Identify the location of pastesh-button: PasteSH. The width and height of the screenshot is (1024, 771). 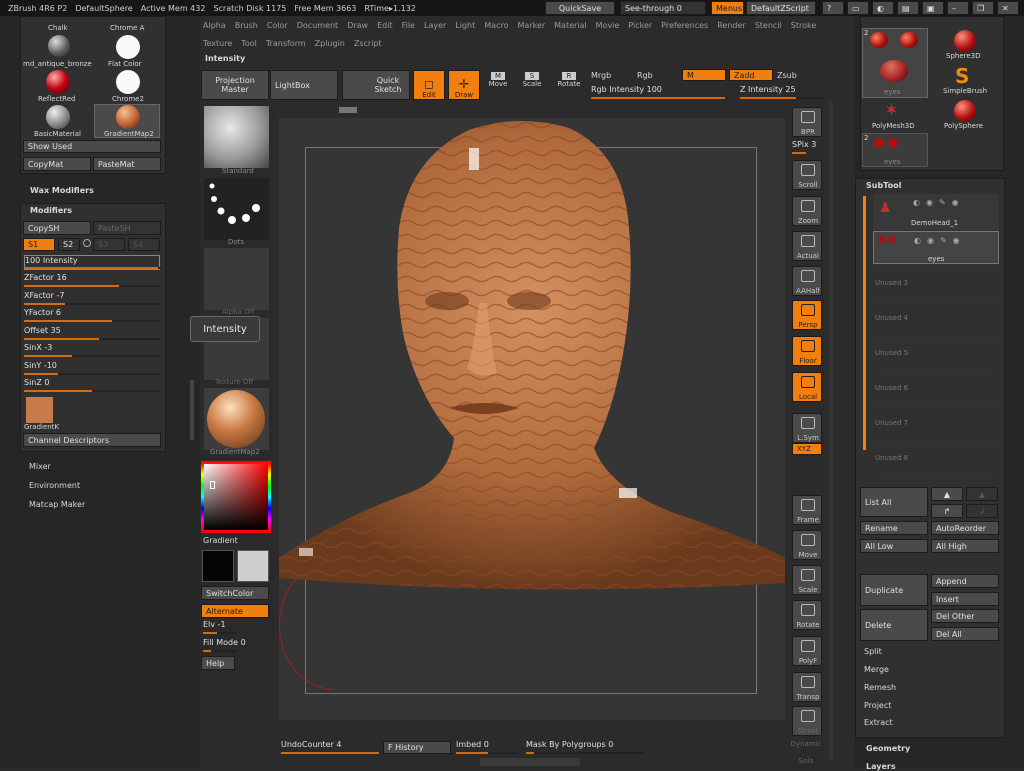
(127, 228).